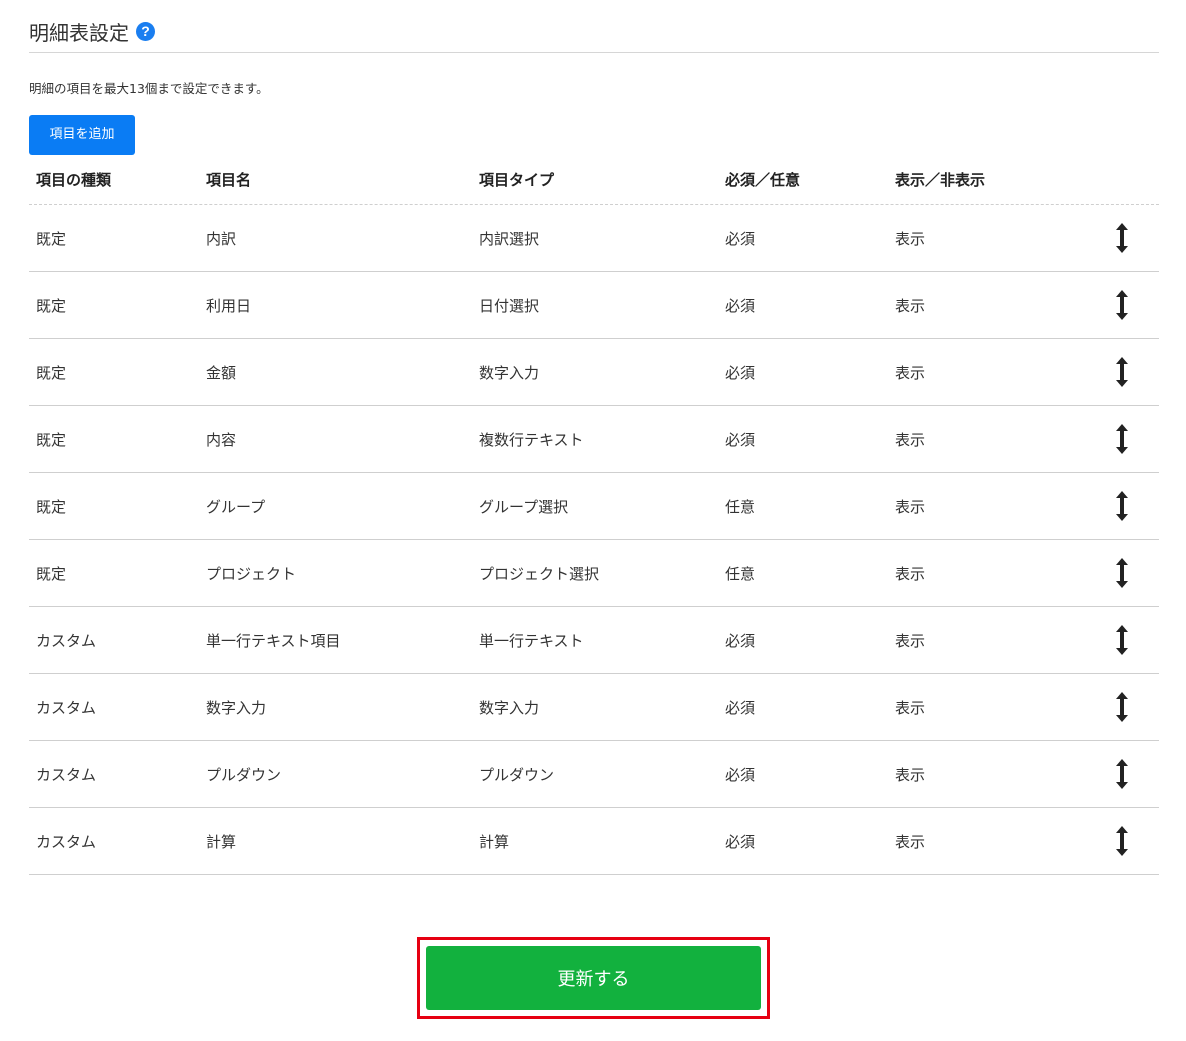 This screenshot has height=1041, width=1186. I want to click on cell-name: グループ, so click(236, 506).